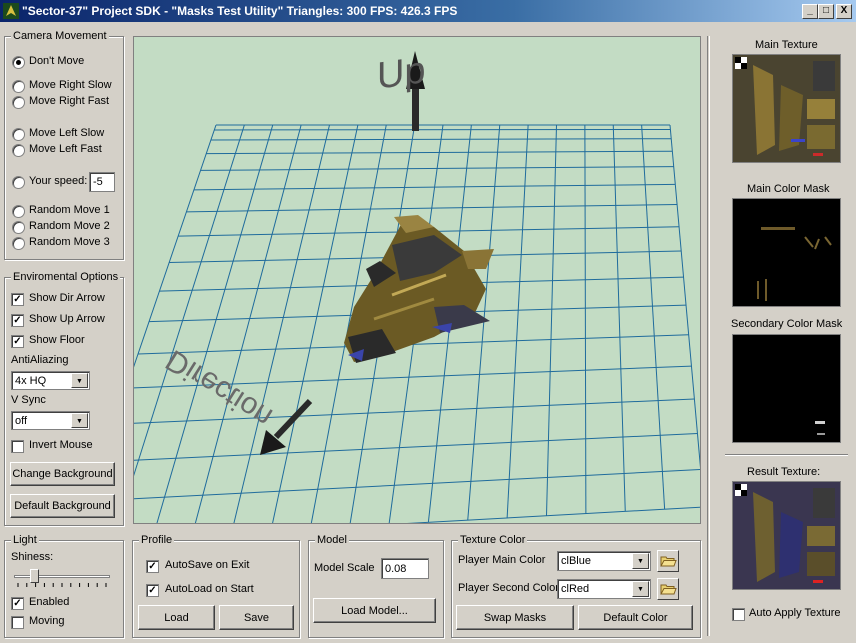 The height and width of the screenshot is (643, 856). I want to click on autoload-label: AutoLoad on Start, so click(209, 589).